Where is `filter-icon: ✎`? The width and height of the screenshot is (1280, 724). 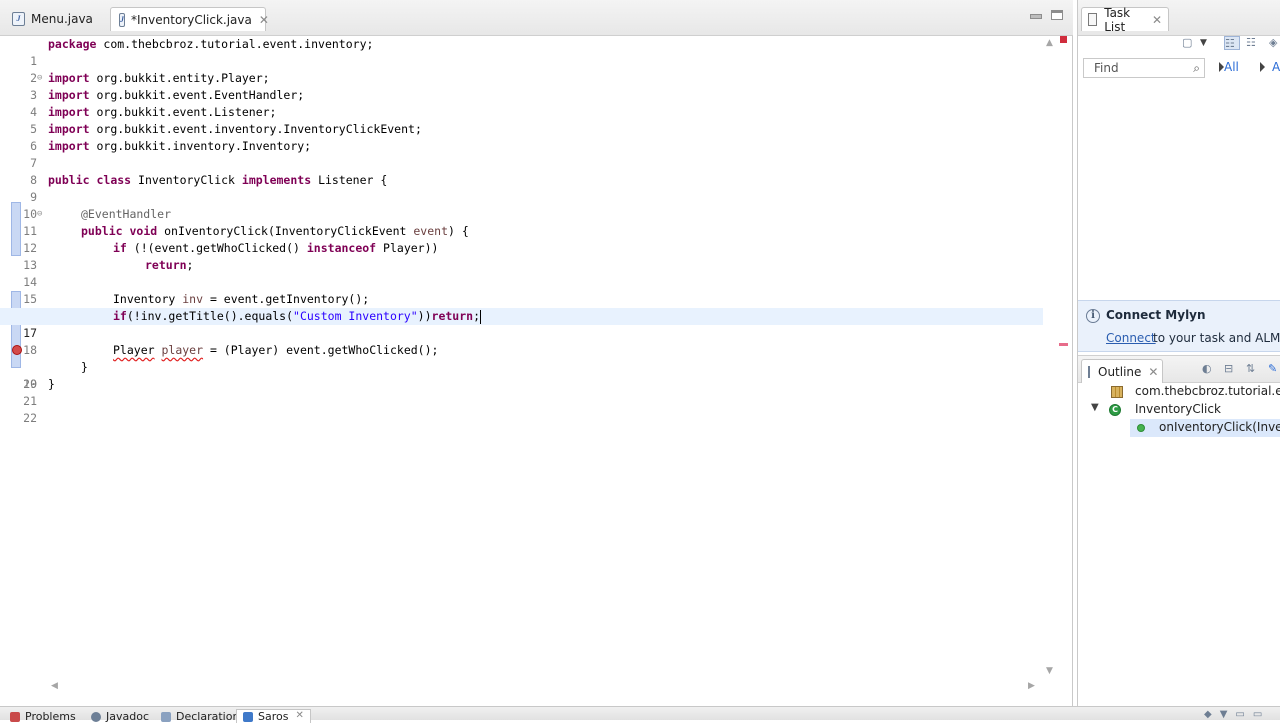 filter-icon: ✎ is located at coordinates (1274, 369).